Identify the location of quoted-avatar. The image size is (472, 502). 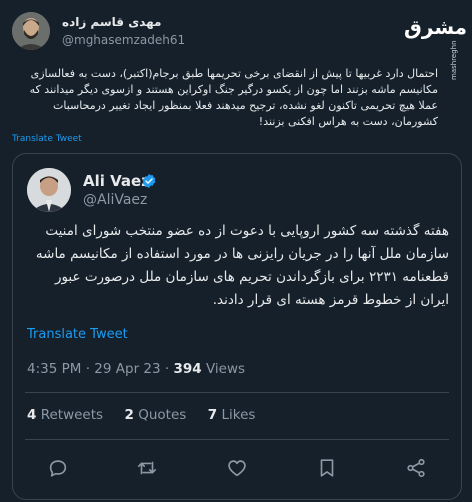
(49, 190).